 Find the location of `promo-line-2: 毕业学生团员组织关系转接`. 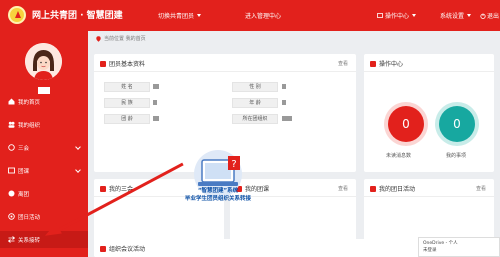

promo-line-2: 毕业学生团员组织关系转接 is located at coordinates (217, 199).